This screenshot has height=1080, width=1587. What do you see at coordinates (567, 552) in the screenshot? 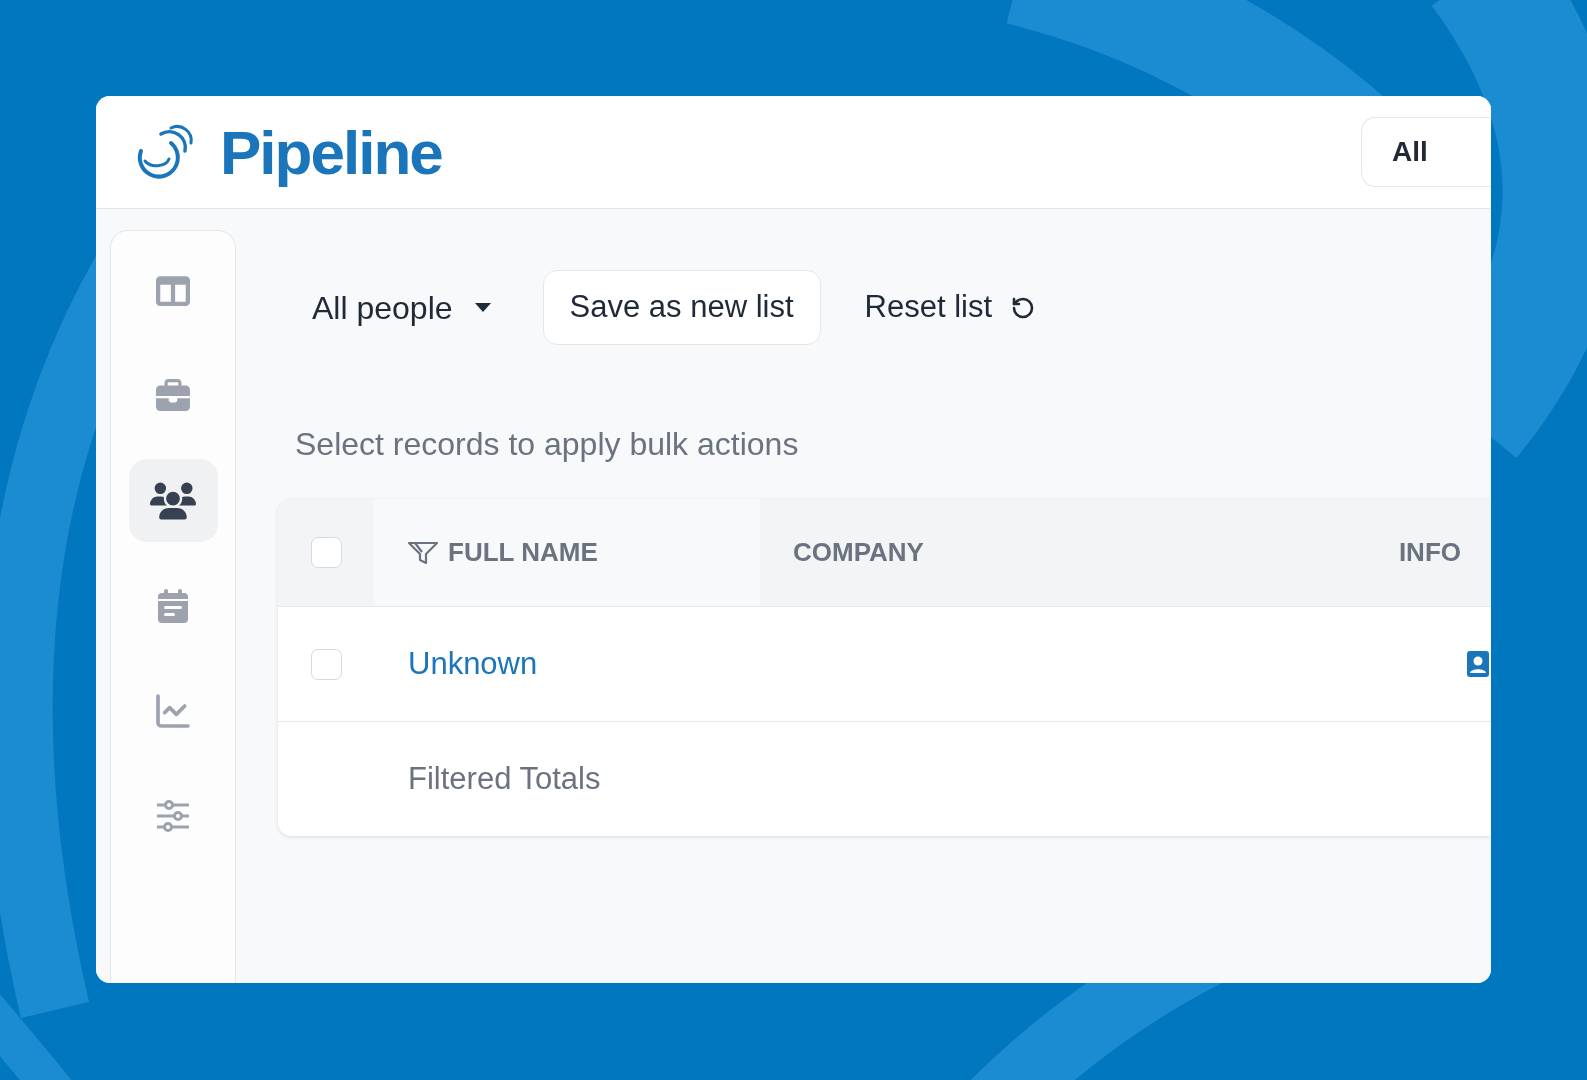
I see `column-header: FULL NAME` at bounding box center [567, 552].